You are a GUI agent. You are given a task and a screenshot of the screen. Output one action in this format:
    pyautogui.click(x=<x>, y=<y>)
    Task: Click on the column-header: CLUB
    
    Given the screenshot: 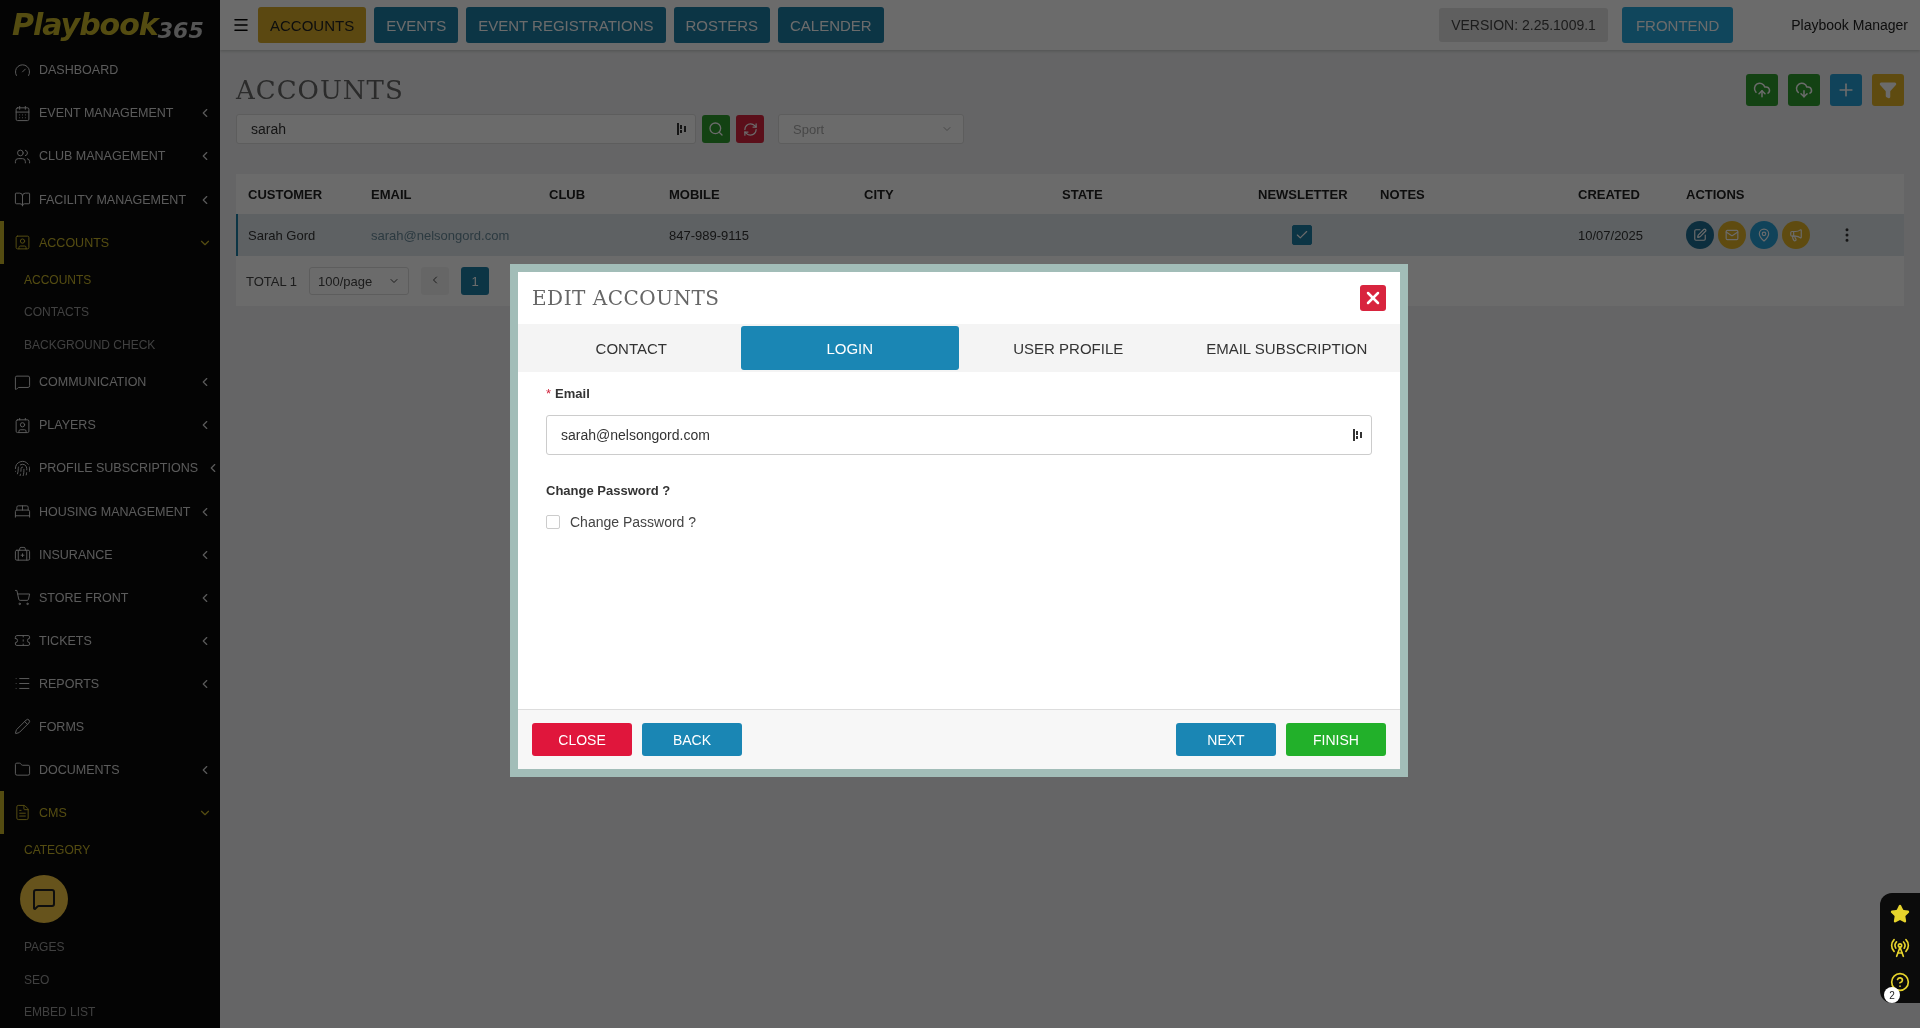 What is the action you would take?
    pyautogui.click(x=568, y=194)
    